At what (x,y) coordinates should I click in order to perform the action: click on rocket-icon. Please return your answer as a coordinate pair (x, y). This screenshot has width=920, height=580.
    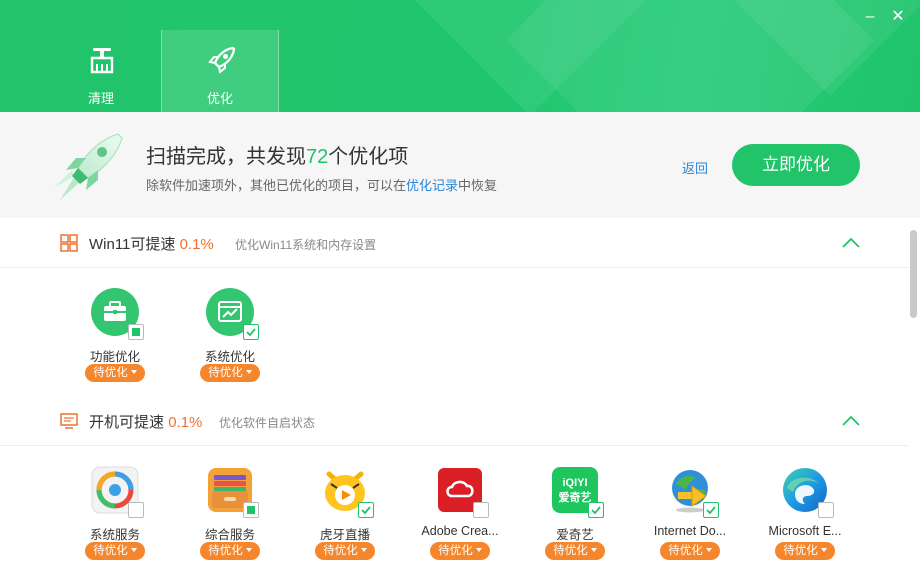
    Looking at the image, I should click on (222, 60).